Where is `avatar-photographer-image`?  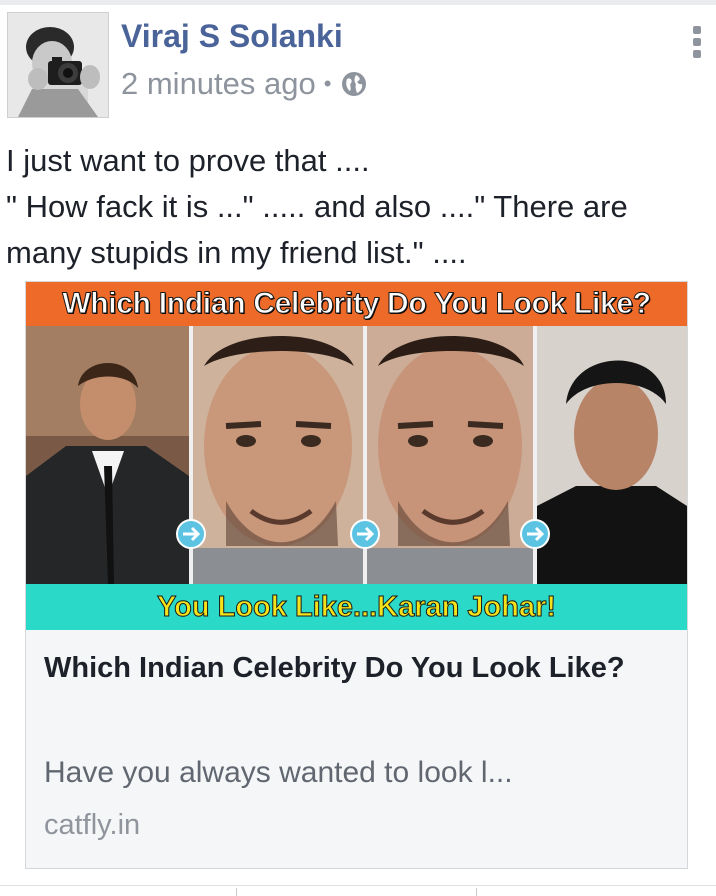
avatar-photographer-image is located at coordinates (58, 65).